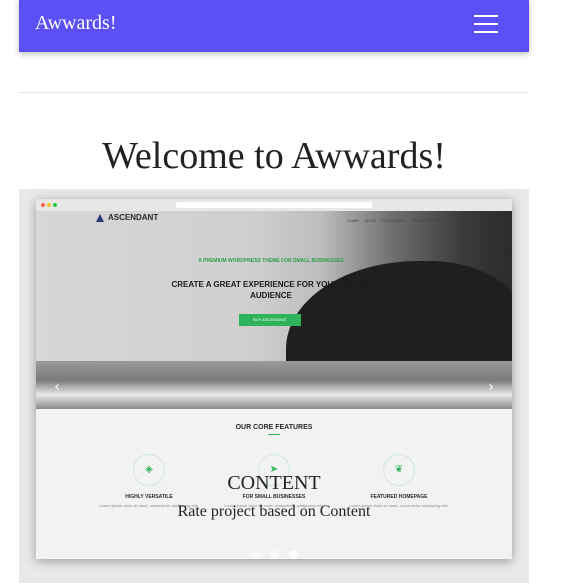  I want to click on carousel-indicators, so click(274, 555).